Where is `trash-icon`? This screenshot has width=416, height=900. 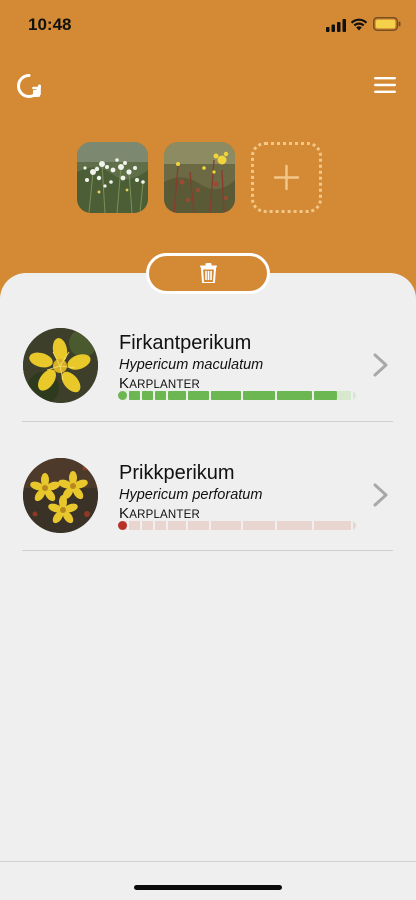 trash-icon is located at coordinates (208, 273).